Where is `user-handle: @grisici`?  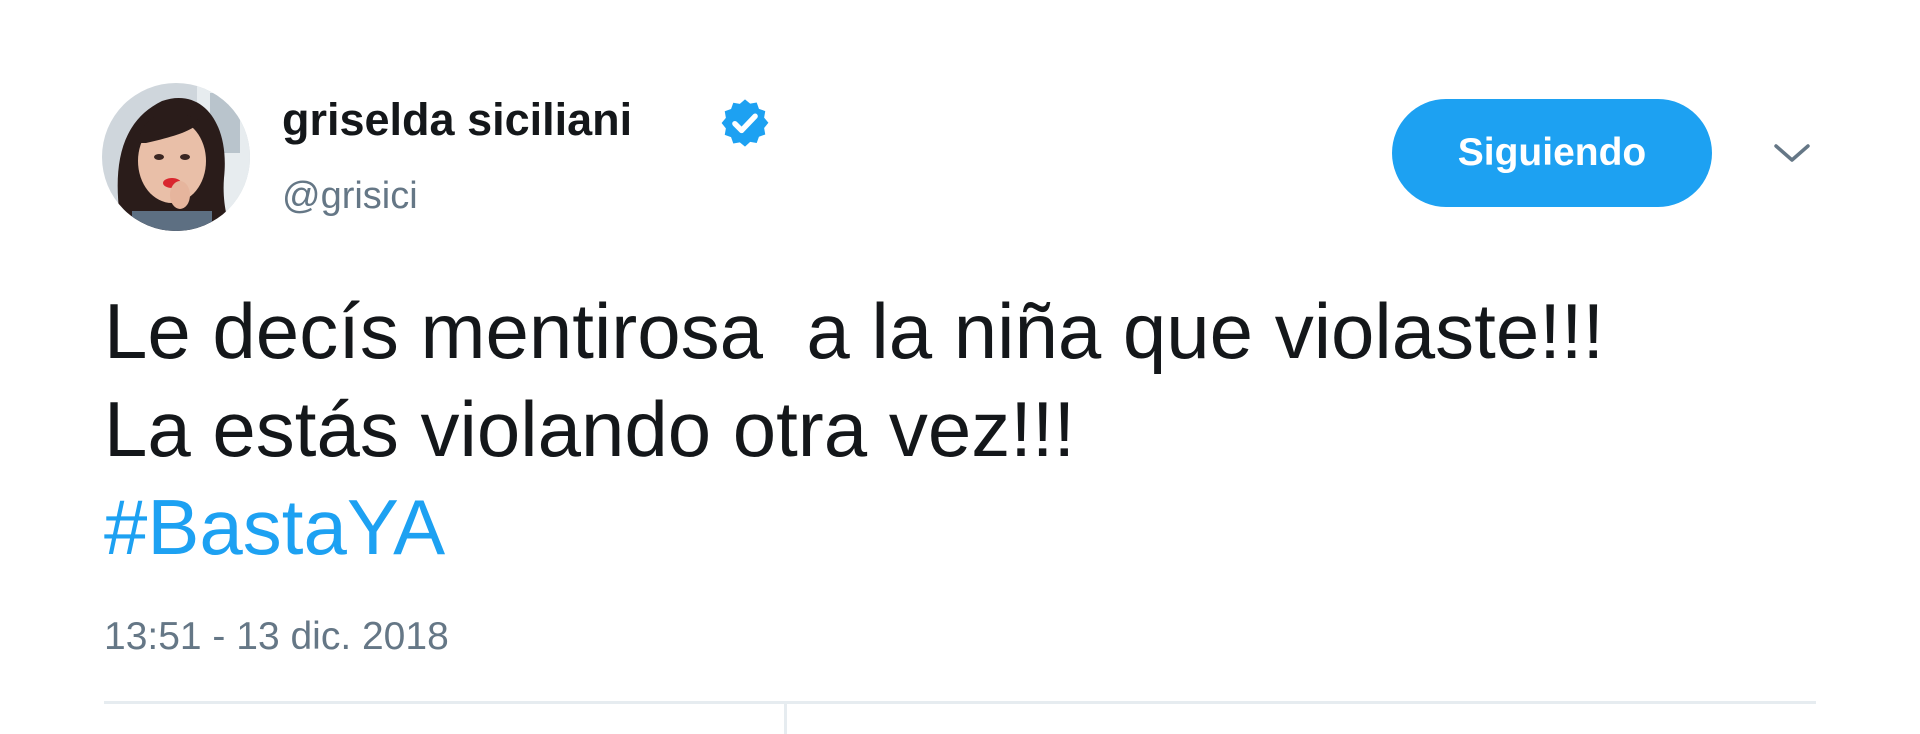
user-handle: @grisici is located at coordinates (350, 196).